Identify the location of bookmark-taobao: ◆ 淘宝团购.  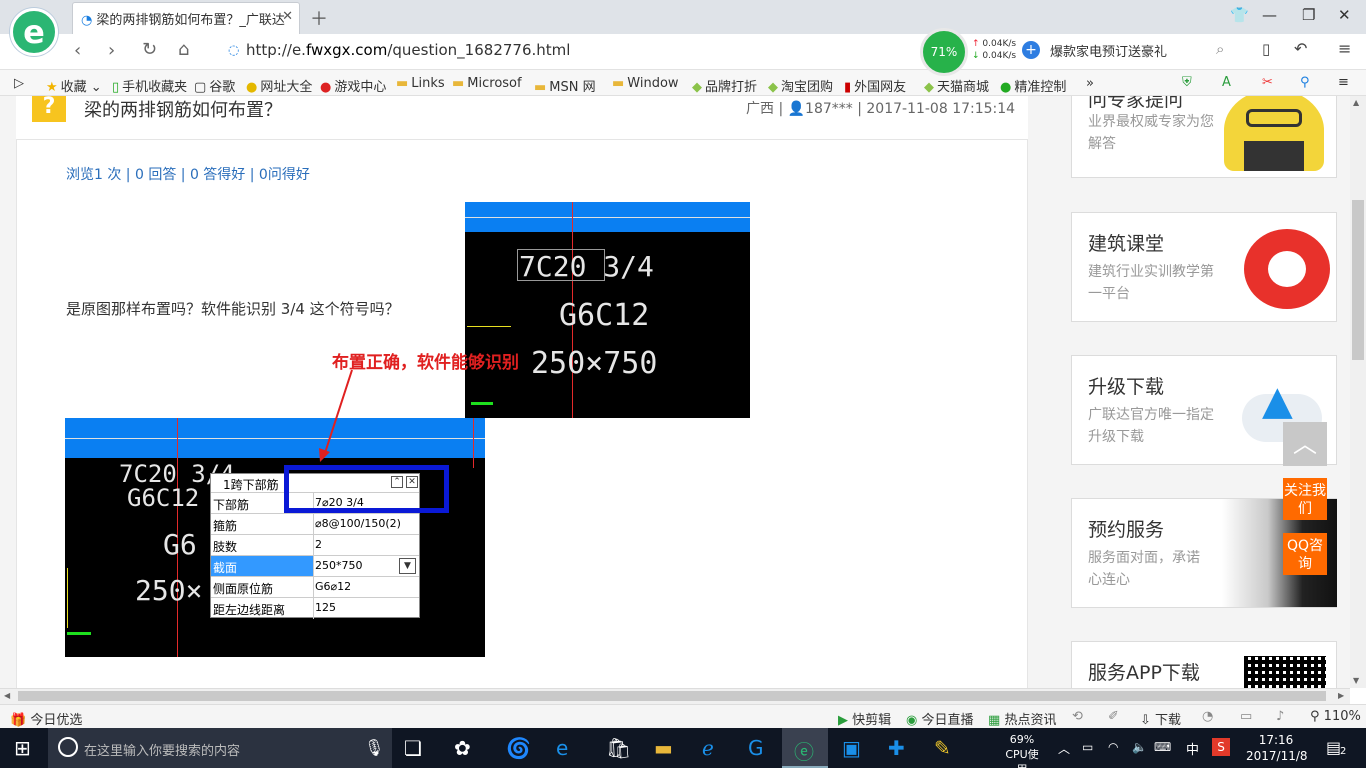
(800, 85).